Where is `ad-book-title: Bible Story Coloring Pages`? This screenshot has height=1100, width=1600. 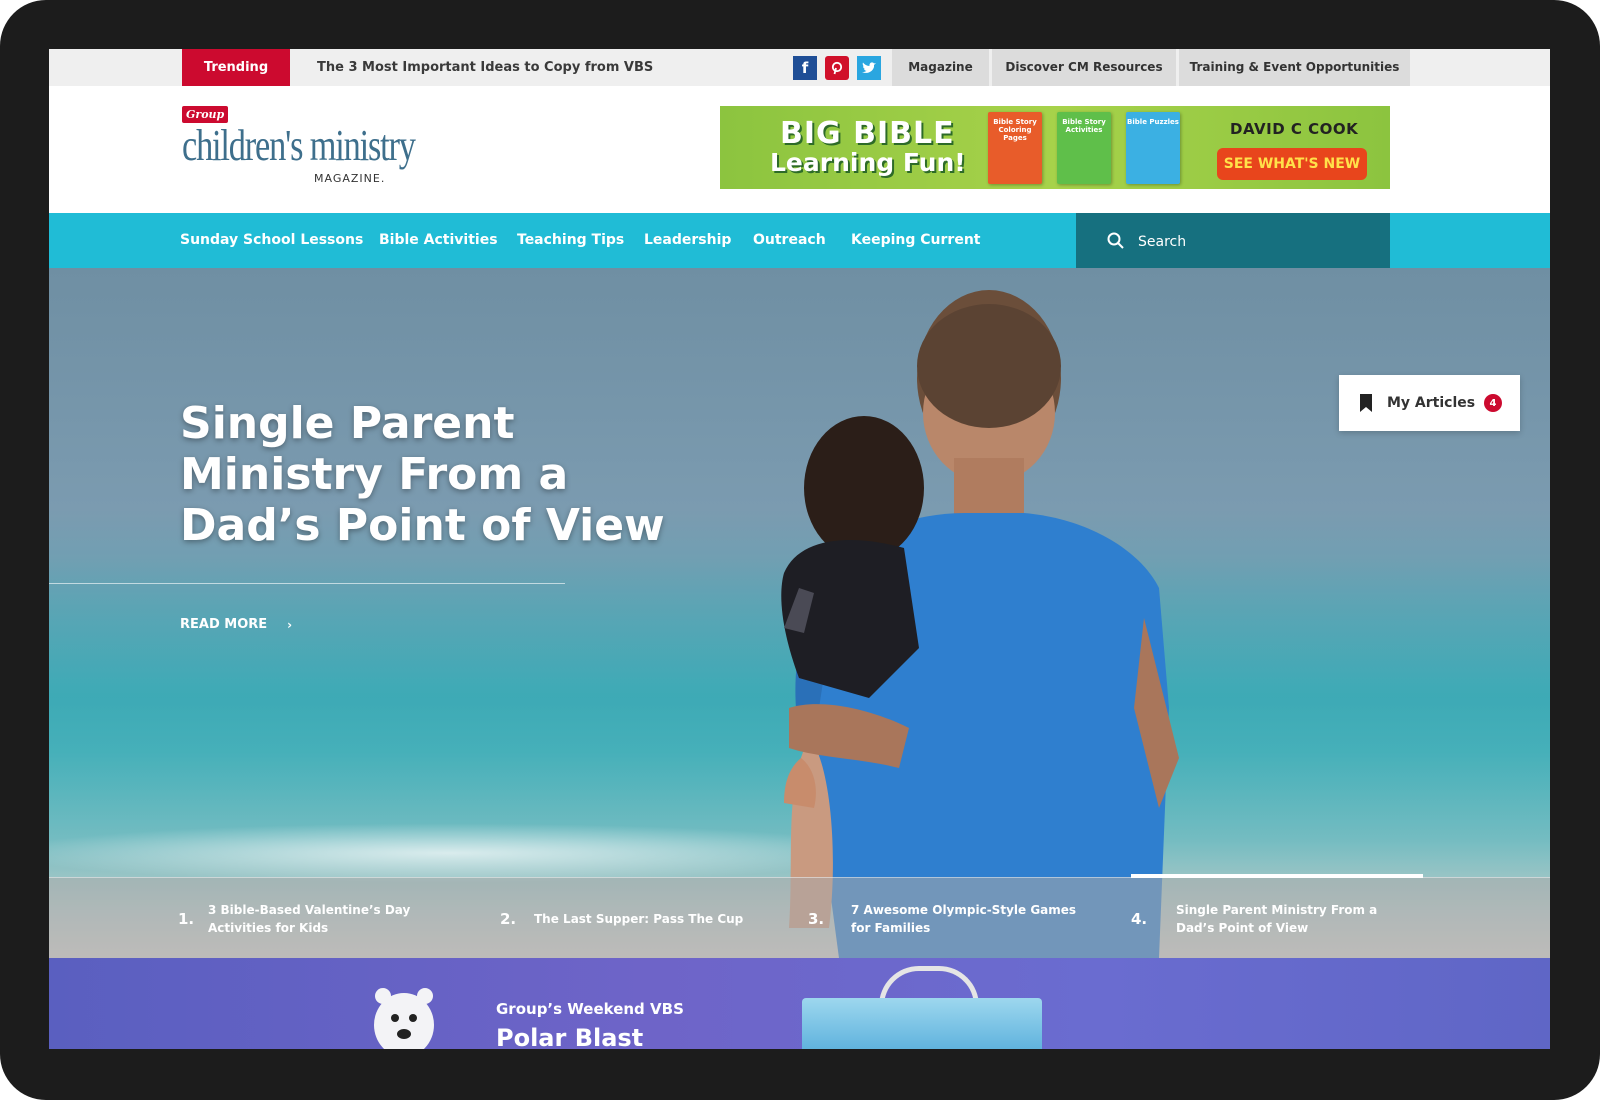 ad-book-title: Bible Story Coloring Pages is located at coordinates (1015, 130).